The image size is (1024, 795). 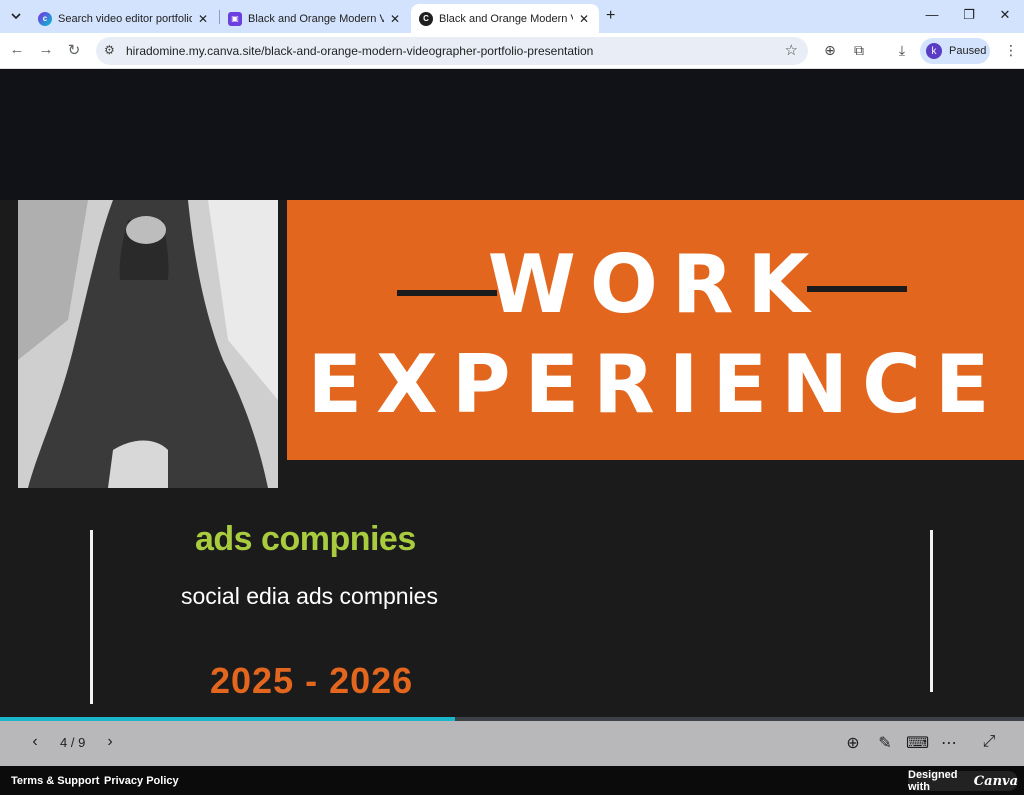 I want to click on profile-button: k Paused, so click(x=955, y=51).